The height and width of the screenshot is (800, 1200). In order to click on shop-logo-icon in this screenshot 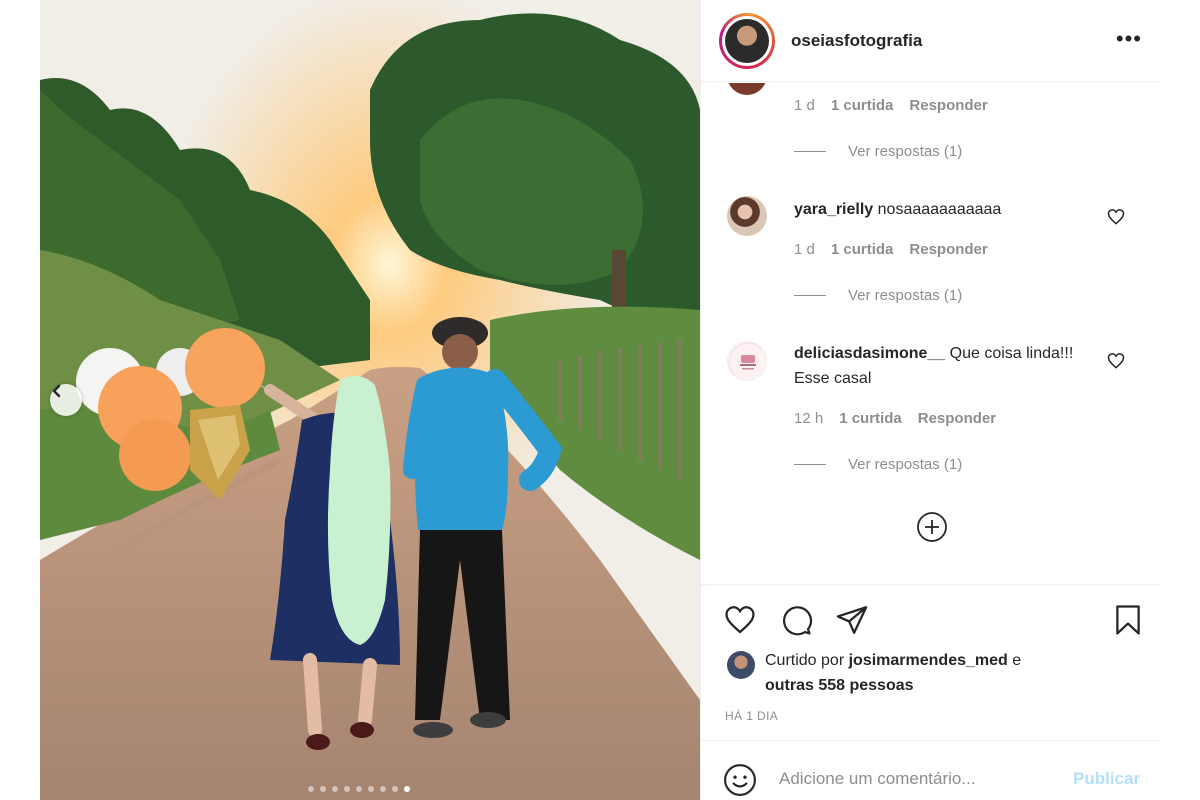, I will do `click(747, 361)`.